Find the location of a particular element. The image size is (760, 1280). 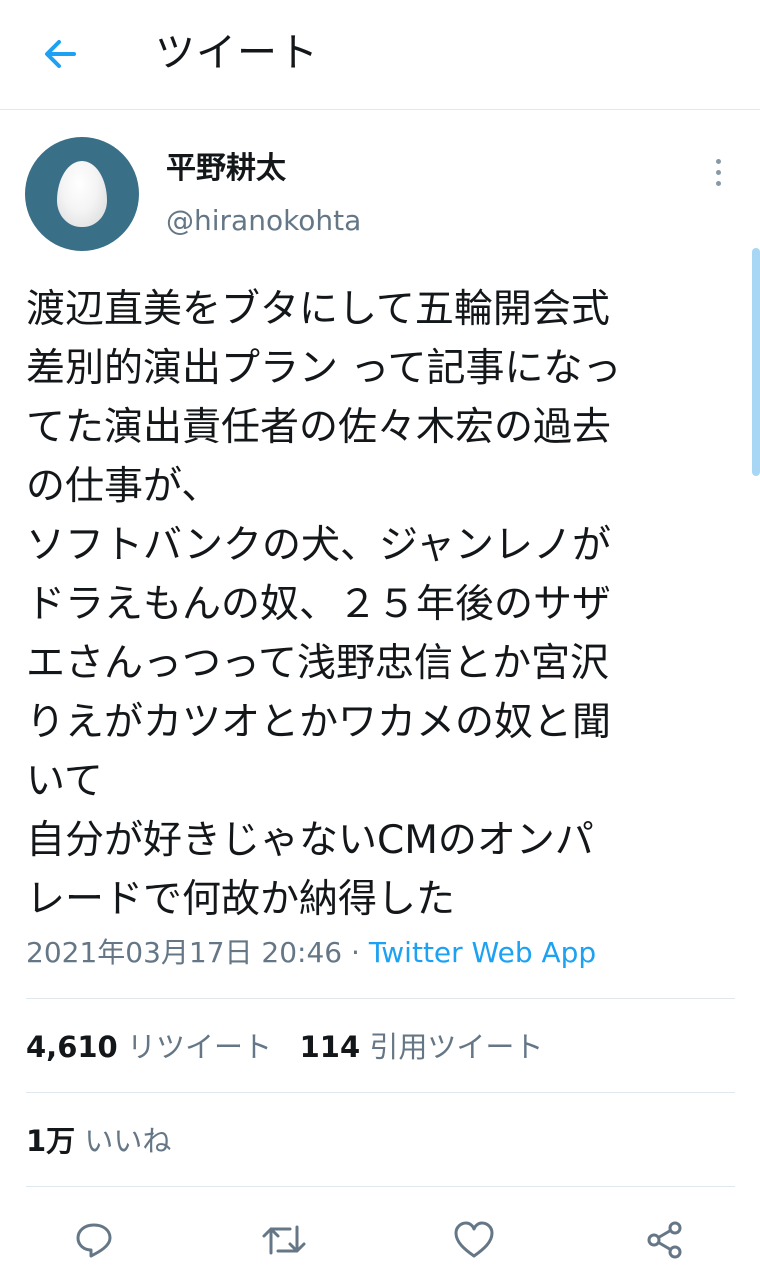

reply-icon is located at coordinates (94, 1240).